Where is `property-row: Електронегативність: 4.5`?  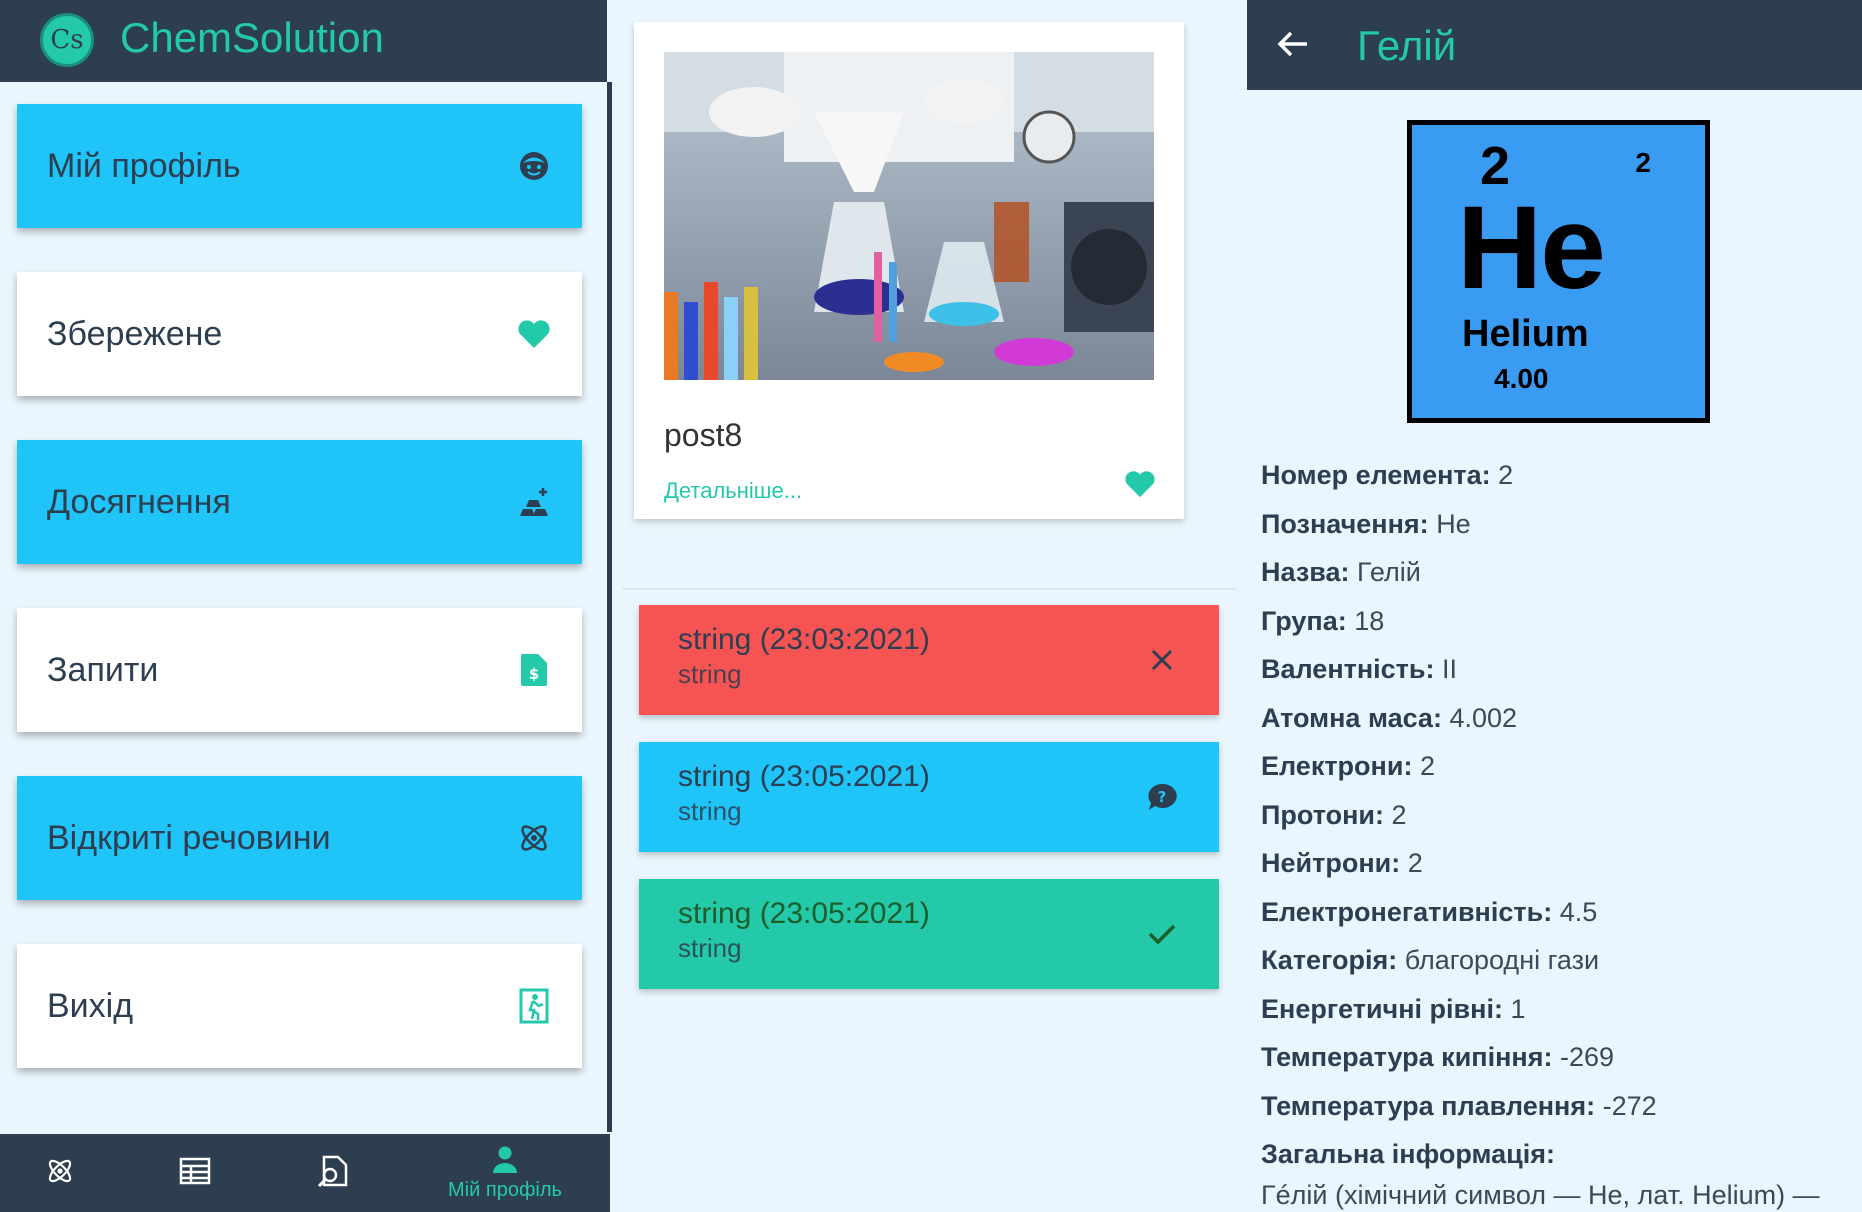 property-row: Електронегативність: 4.5 is located at coordinates (1561, 921).